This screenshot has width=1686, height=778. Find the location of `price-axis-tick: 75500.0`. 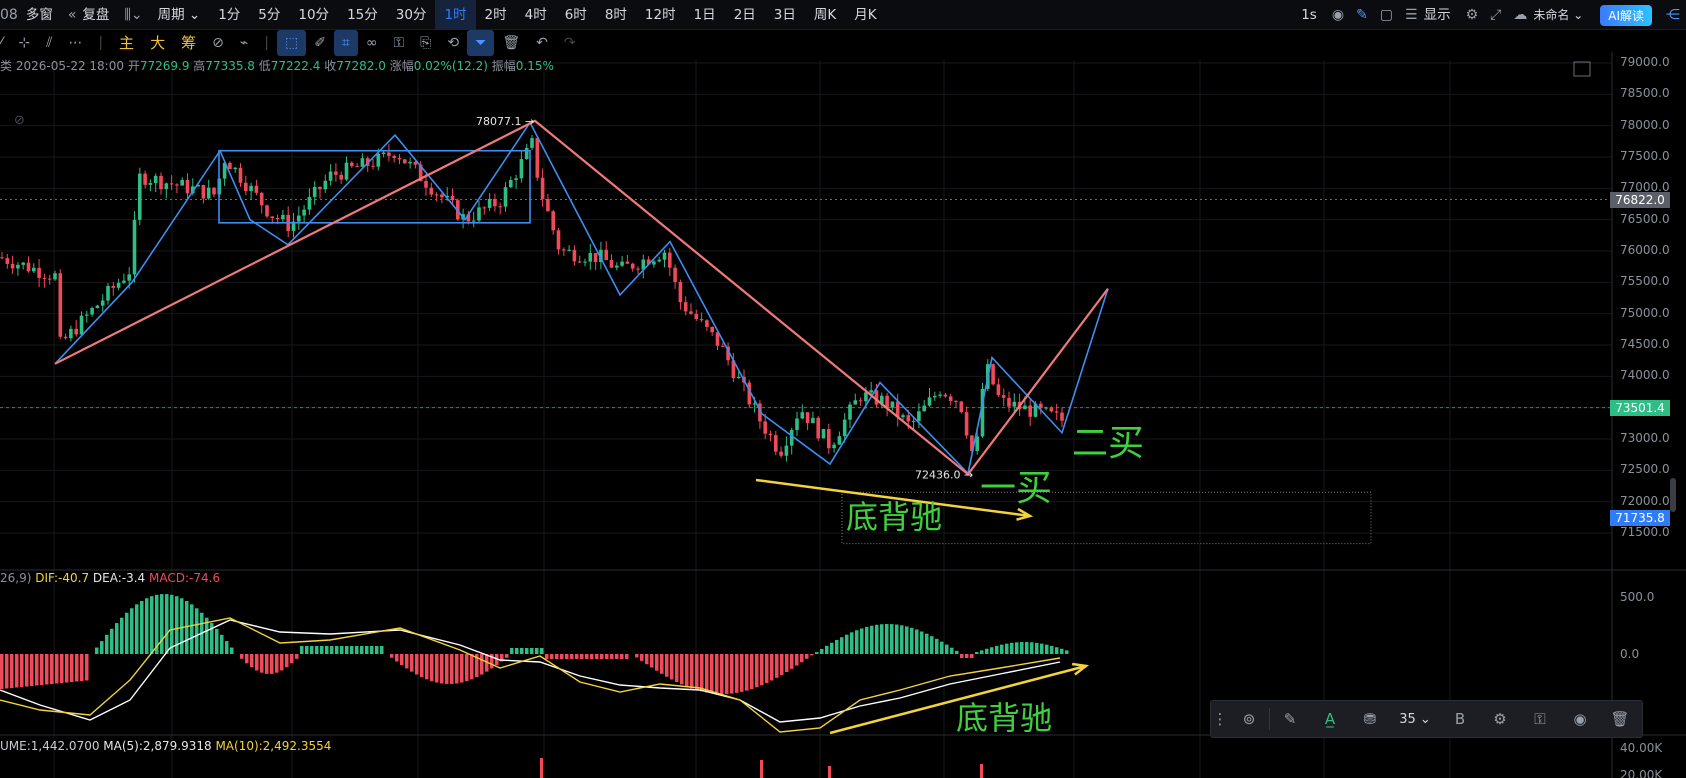

price-axis-tick: 75500.0 is located at coordinates (1645, 281).